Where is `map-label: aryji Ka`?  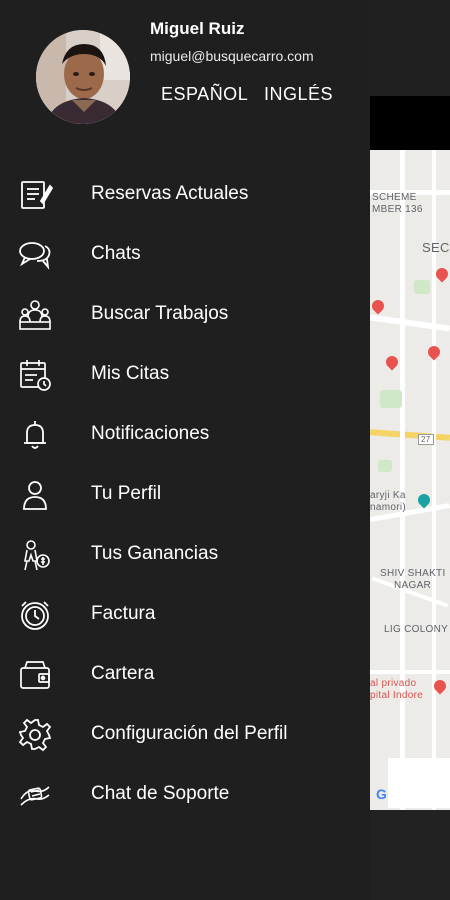
map-label: aryji Ka is located at coordinates (388, 495).